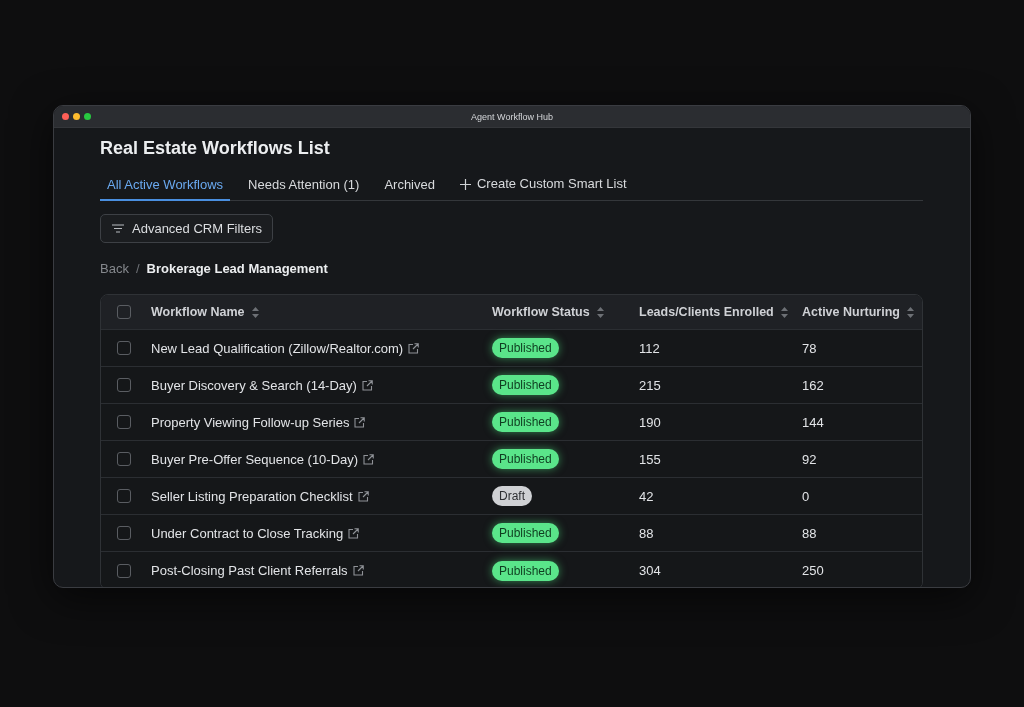 The image size is (1024, 707). What do you see at coordinates (250, 422) in the screenshot?
I see `workflow-name: Property Viewing Follow-up Series` at bounding box center [250, 422].